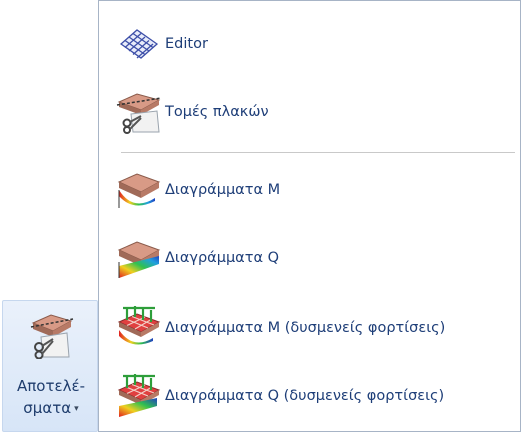  Describe the element at coordinates (50, 386) in the screenshot. I see `ribbon-button-label-line1: Αποτελέ-` at that location.